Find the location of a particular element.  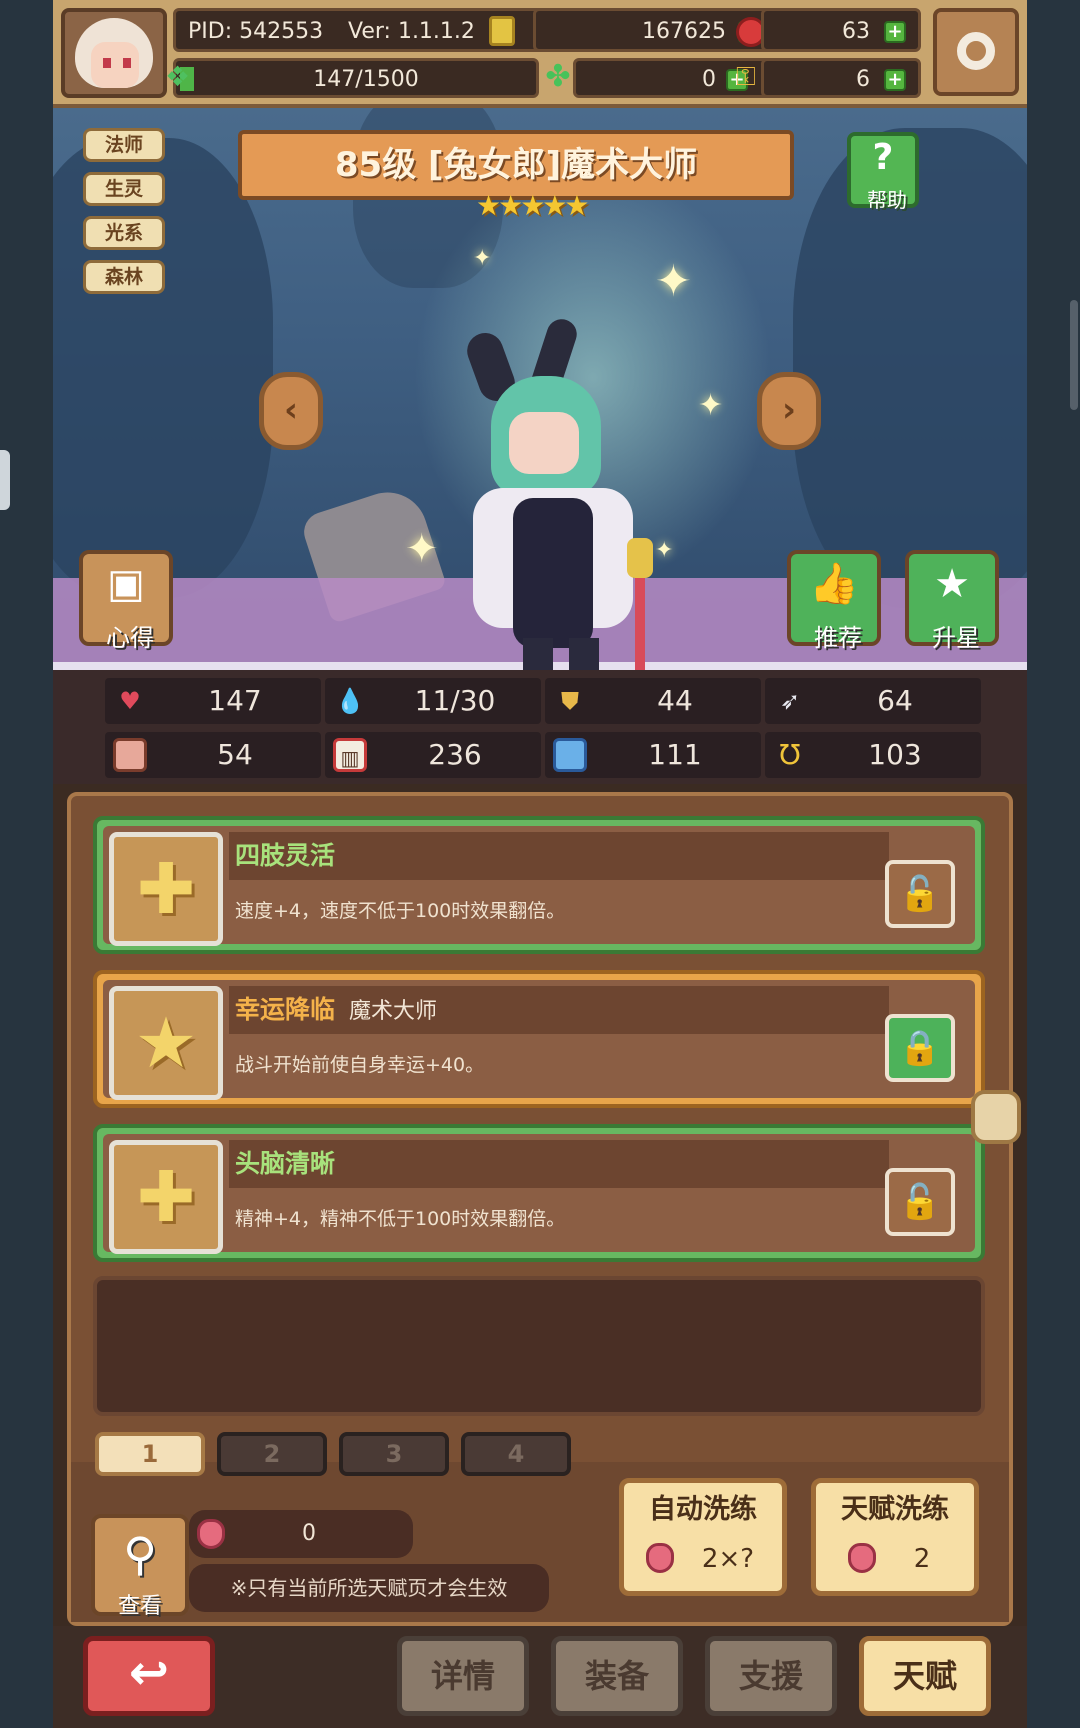

talent-page-tab-1: 1 is located at coordinates (150, 1454).